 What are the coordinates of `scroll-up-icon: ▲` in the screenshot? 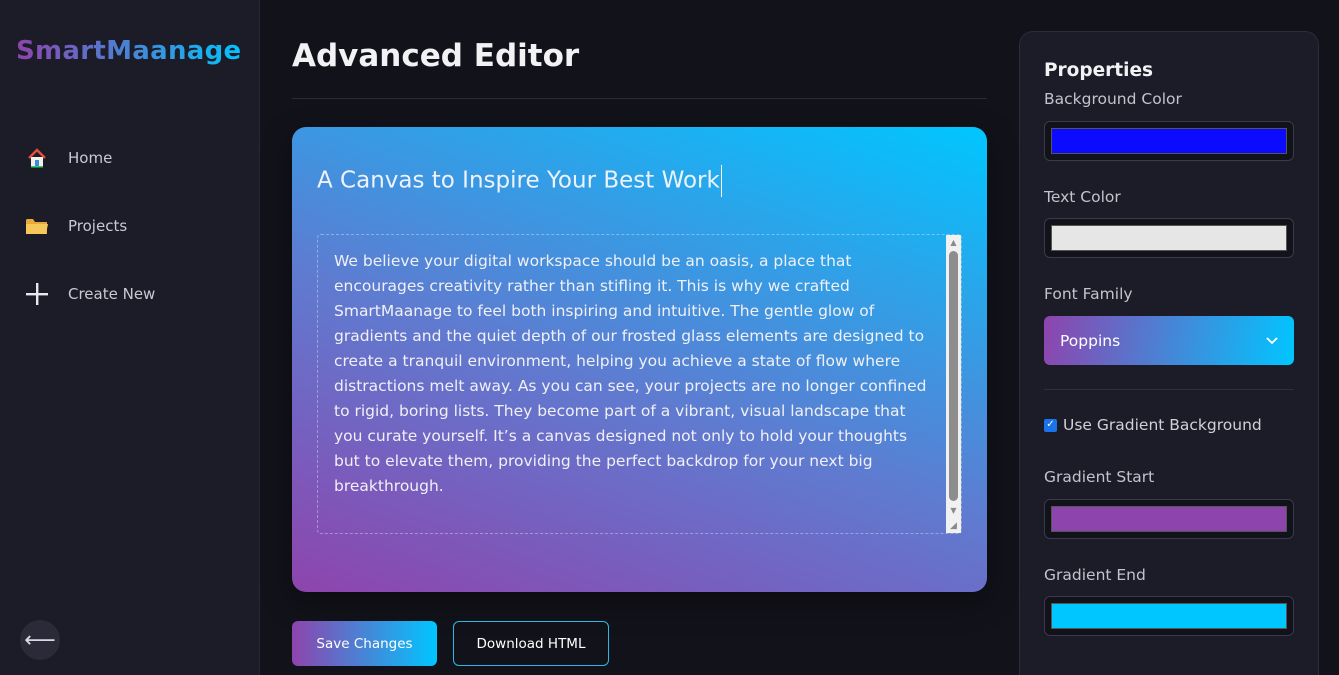 It's located at (953, 242).